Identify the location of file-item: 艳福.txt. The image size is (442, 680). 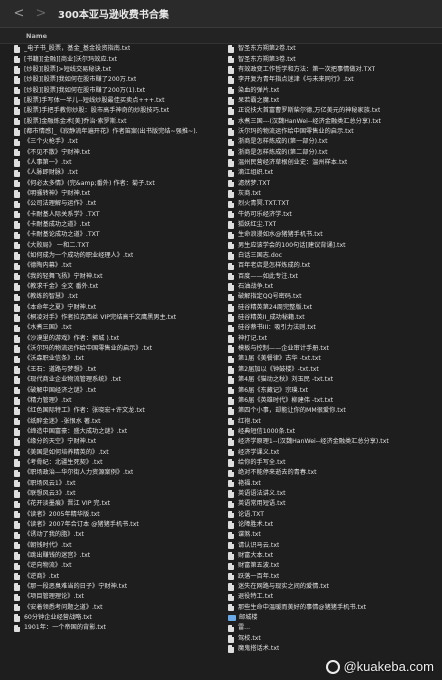
(335, 483).